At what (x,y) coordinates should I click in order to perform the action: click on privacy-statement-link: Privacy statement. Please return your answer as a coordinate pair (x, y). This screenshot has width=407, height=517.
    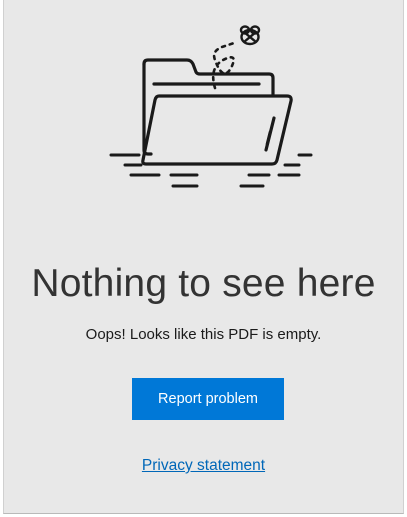
    Looking at the image, I should click on (203, 466).